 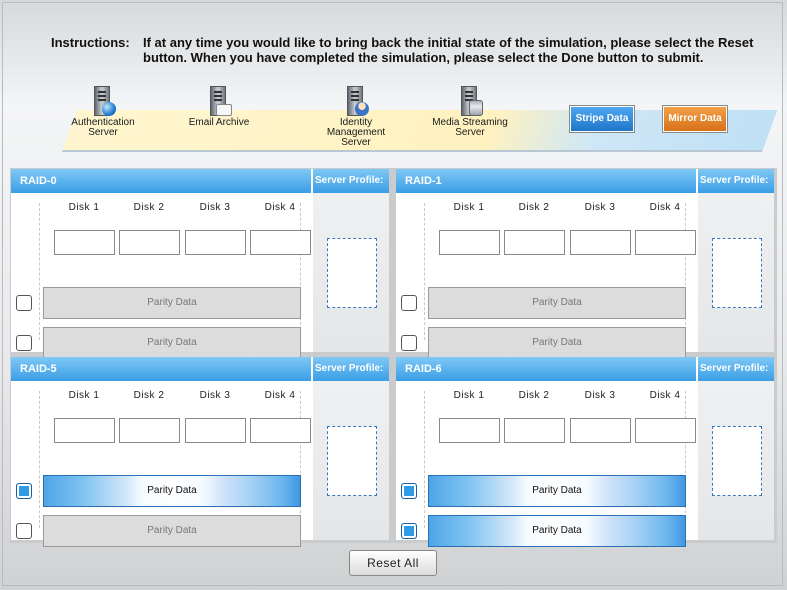 I want to click on panel-title: RAID-0, so click(x=38, y=181).